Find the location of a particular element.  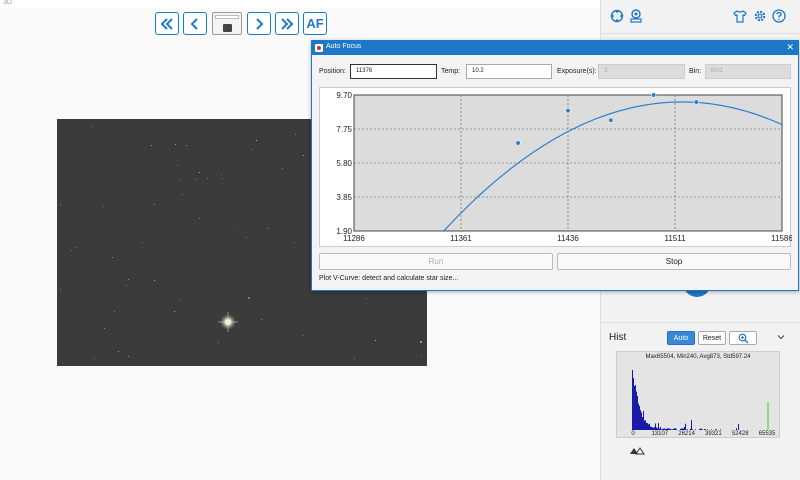

hist-label: Hist is located at coordinates (618, 337).